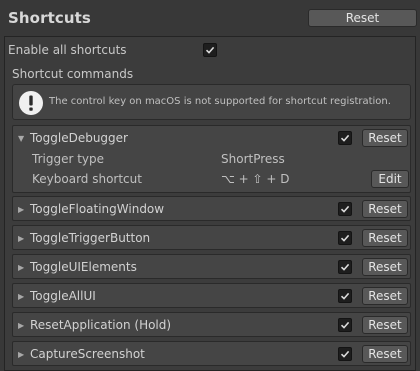 The width and height of the screenshot is (420, 371). What do you see at coordinates (211, 237) in the screenshot?
I see `command-item-toggle-trigger-button: ▶ ToggleTriggerButton Reset` at bounding box center [211, 237].